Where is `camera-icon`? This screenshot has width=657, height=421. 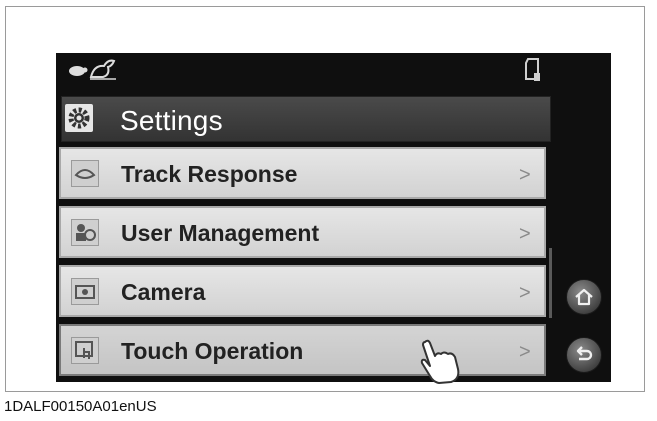 camera-icon is located at coordinates (85, 291).